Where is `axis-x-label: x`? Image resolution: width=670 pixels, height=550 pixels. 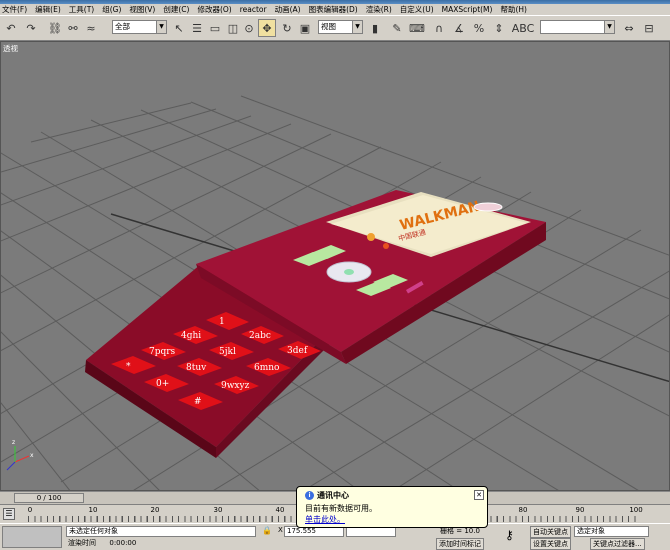
axis-x-label: x is located at coordinates (32, 455).